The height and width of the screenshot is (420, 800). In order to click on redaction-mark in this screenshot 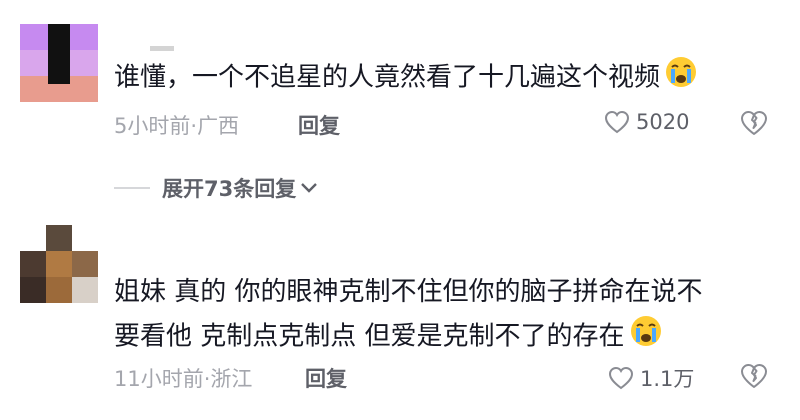, I will do `click(162, 48)`.